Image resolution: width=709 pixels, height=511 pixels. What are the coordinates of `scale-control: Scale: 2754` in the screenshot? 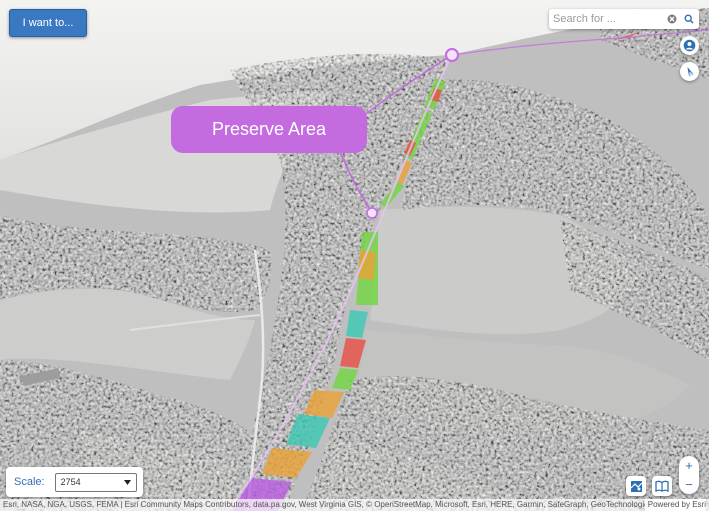 It's located at (74, 482).